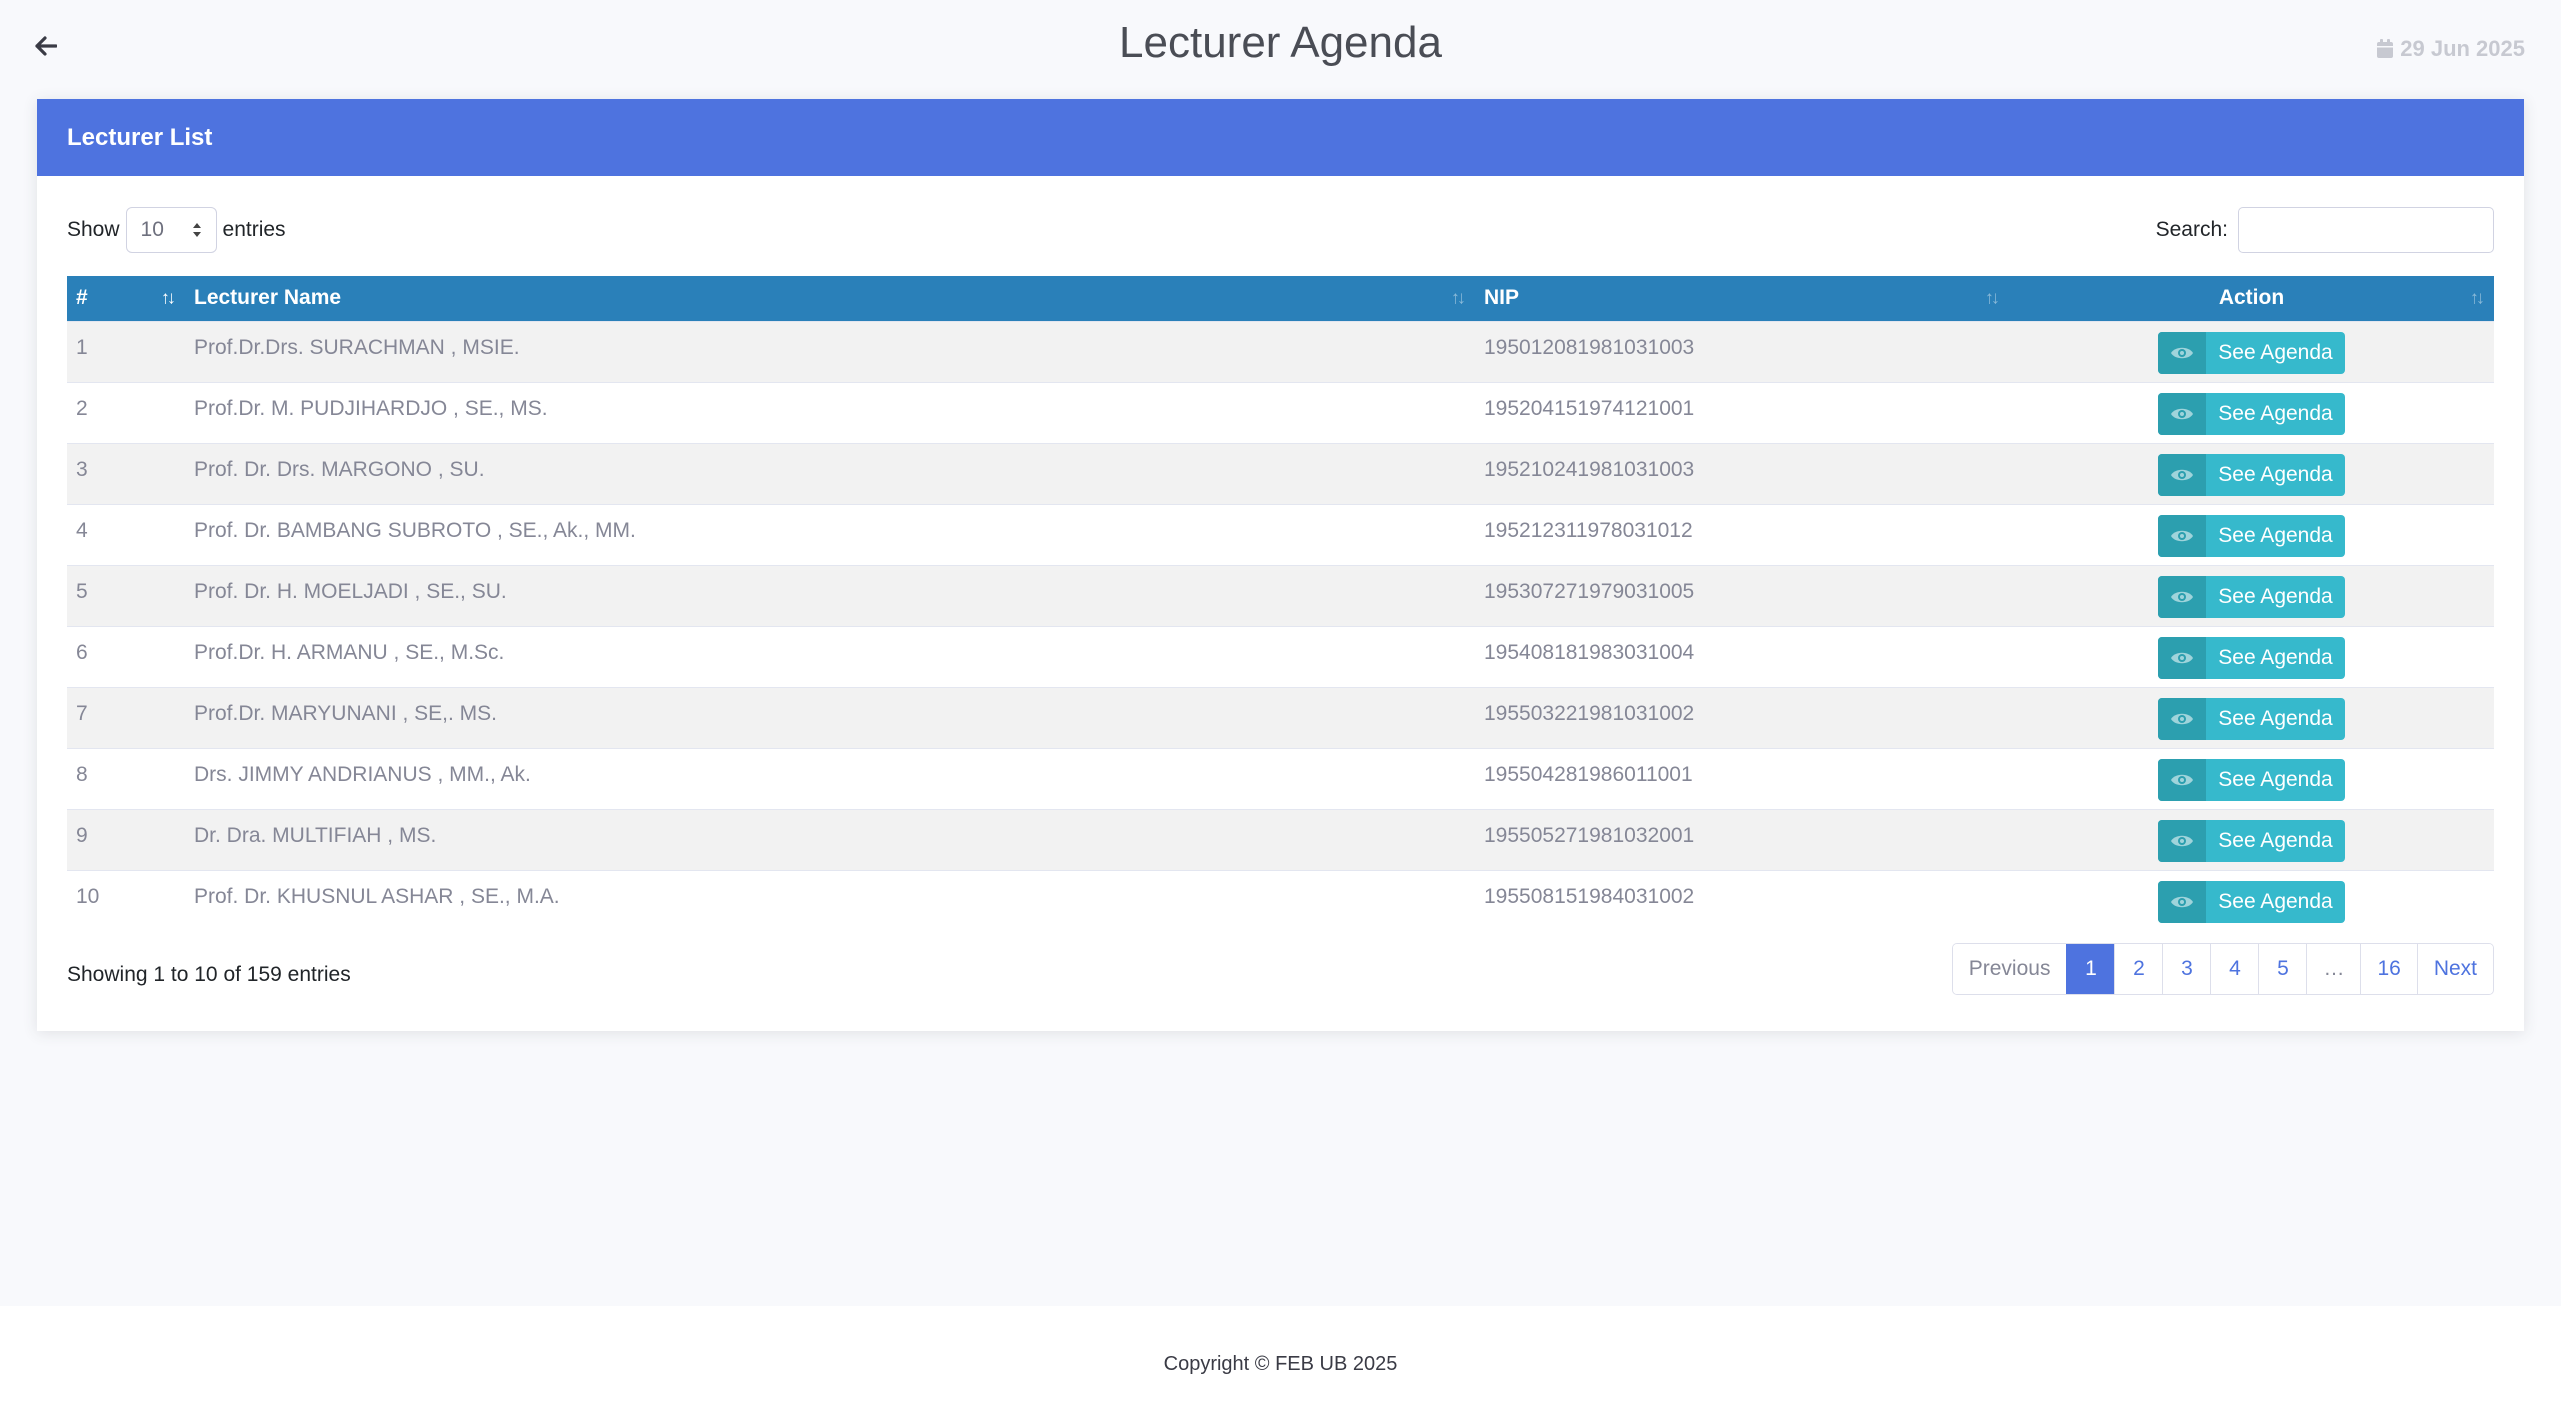 This screenshot has height=1423, width=2561. I want to click on footer: Copyright © FEB UB 2025, so click(1280, 1364).